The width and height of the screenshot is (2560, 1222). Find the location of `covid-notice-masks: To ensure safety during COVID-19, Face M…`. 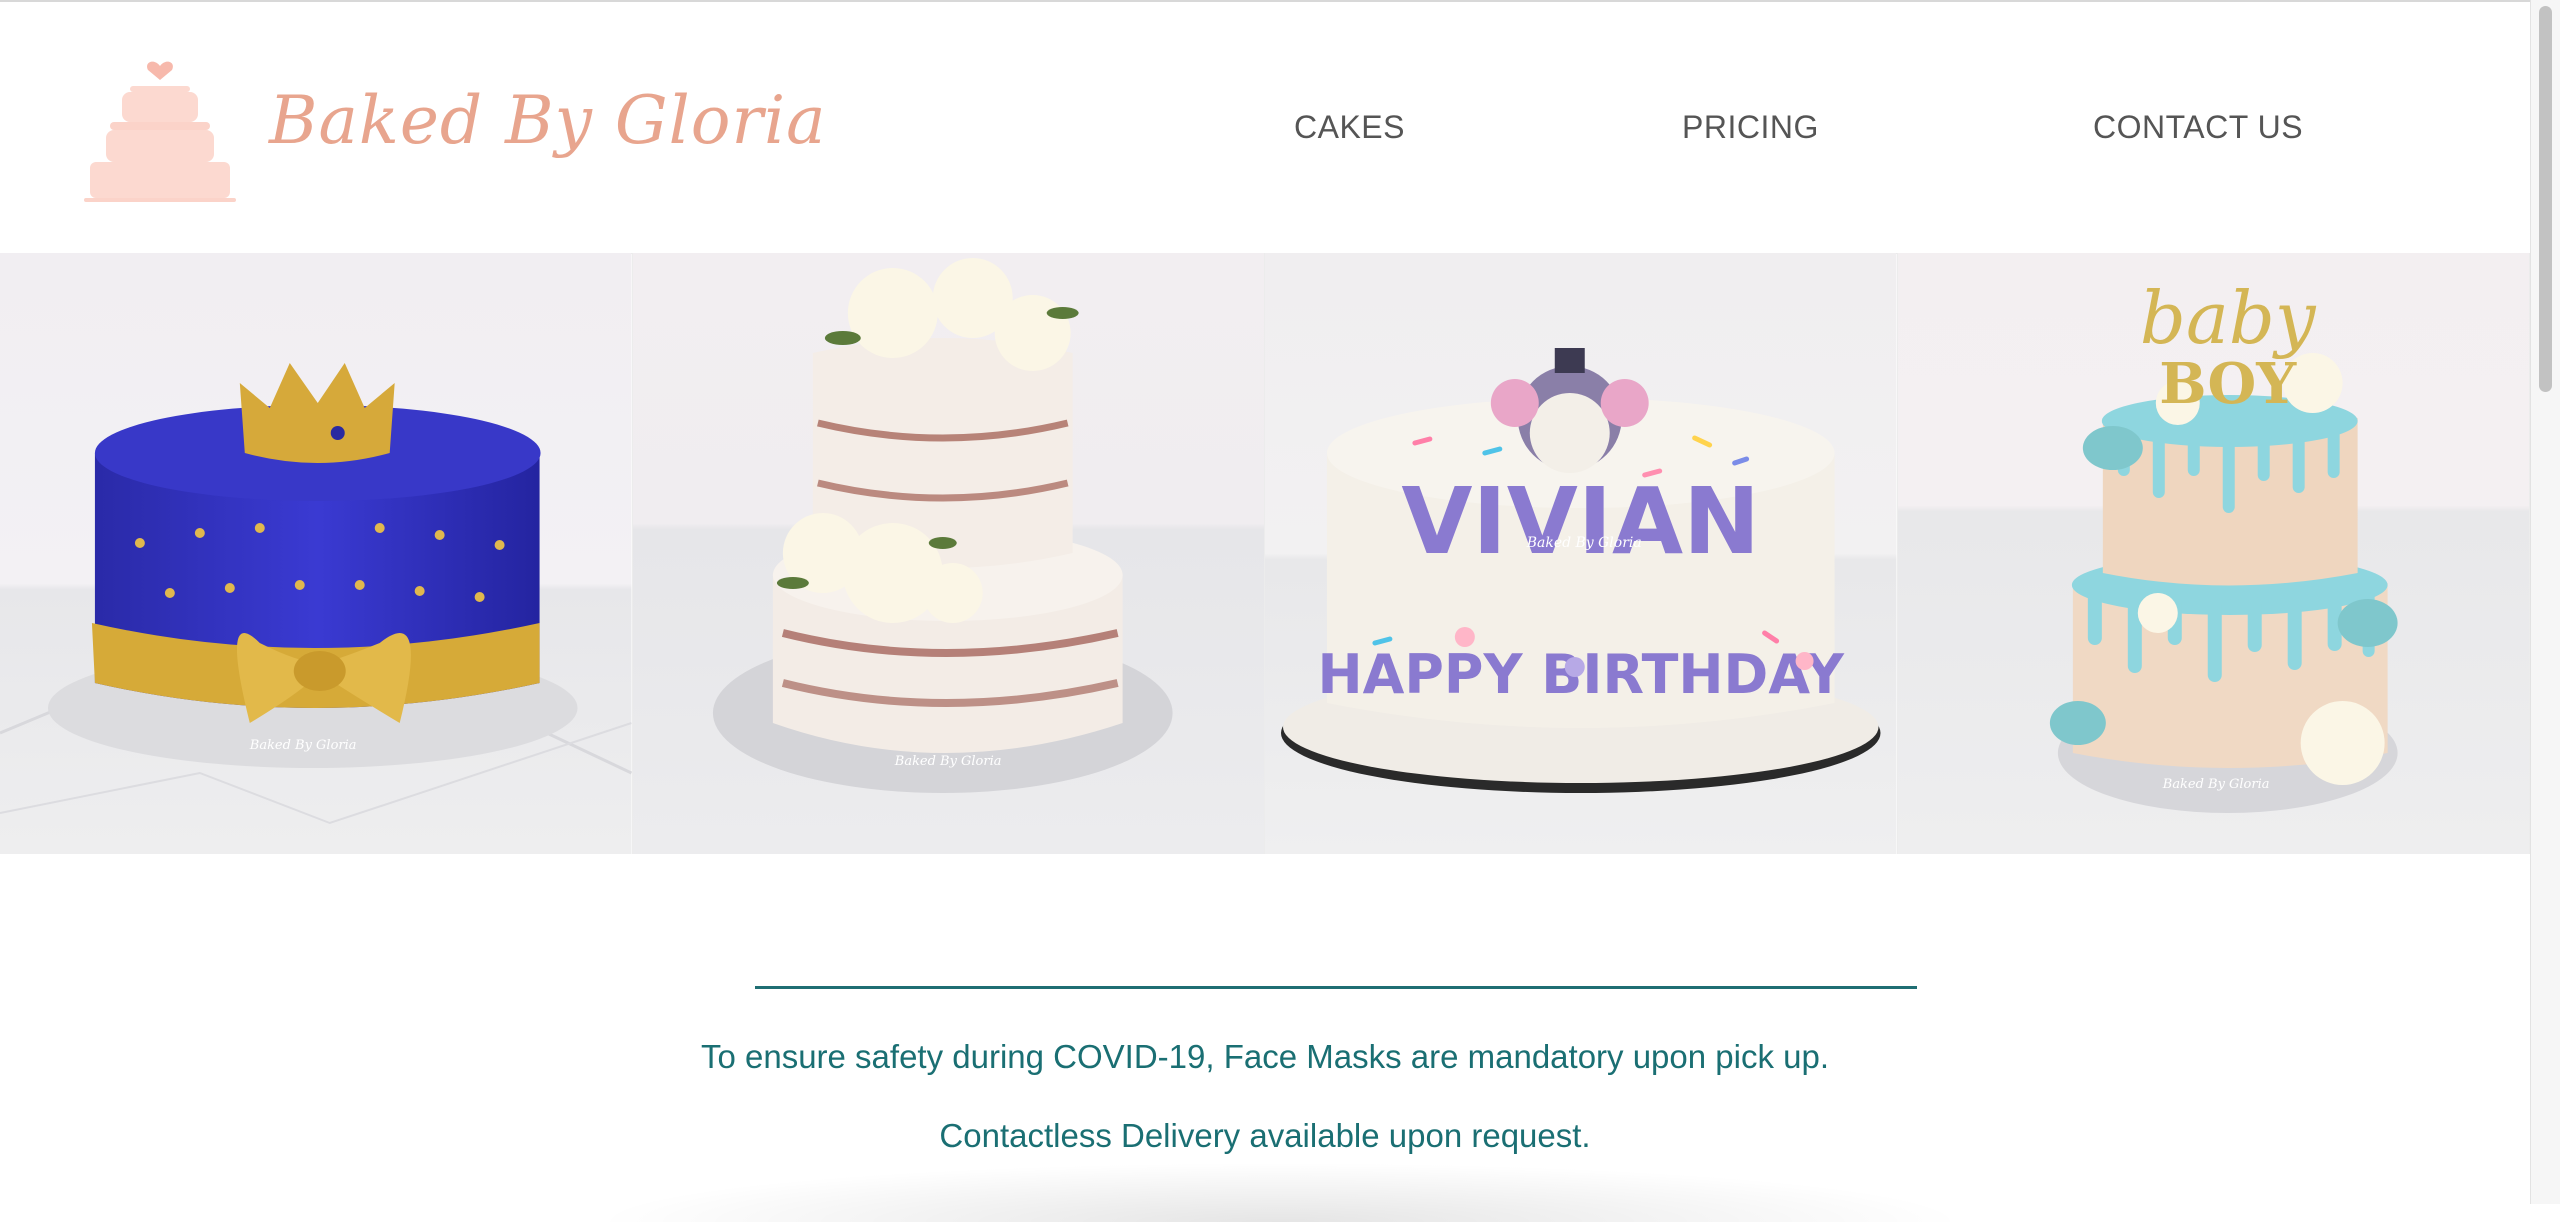

covid-notice-masks: To ensure safety during COVID-19, Face M… is located at coordinates (1265, 1056).